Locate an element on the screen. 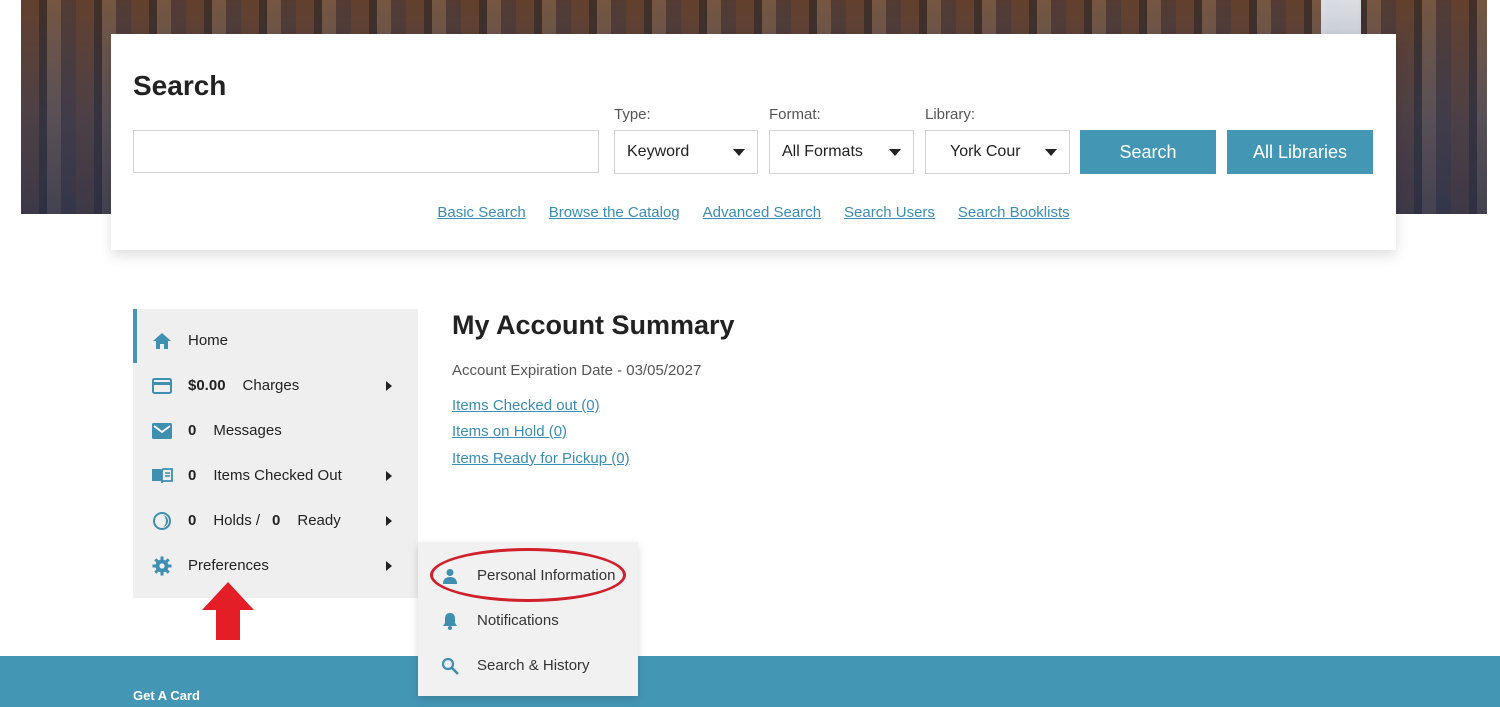  library-select-value: York Cour is located at coordinates (985, 151).